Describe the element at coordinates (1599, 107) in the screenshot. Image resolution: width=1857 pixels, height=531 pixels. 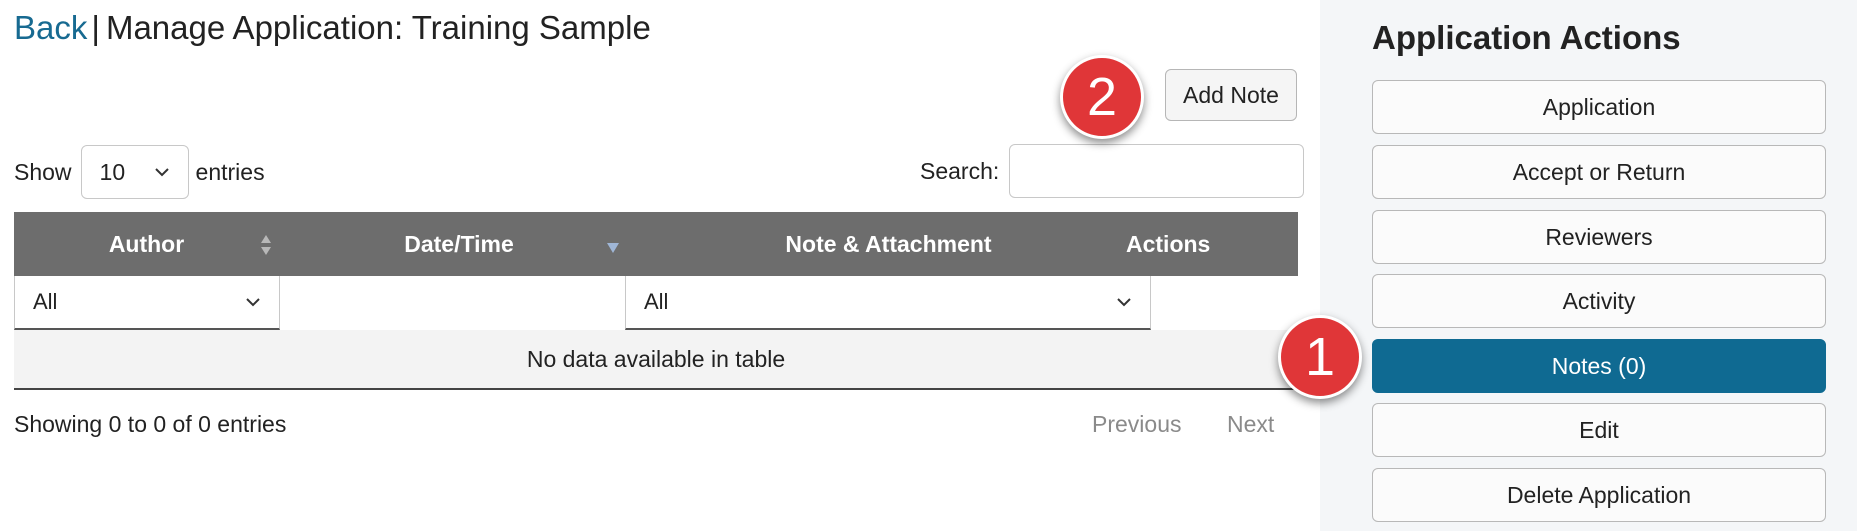
I see `application-button: Application` at that location.